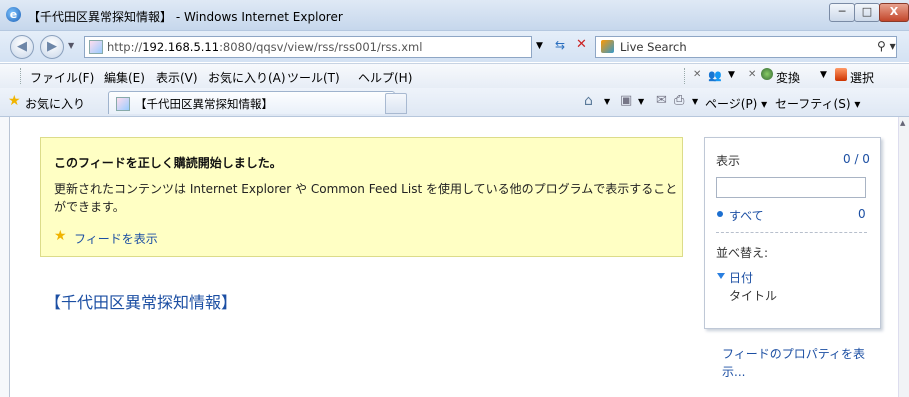 The image size is (909, 397). What do you see at coordinates (141, 301) in the screenshot?
I see `feed-title: 【千代田区異常探知情報】` at bounding box center [141, 301].